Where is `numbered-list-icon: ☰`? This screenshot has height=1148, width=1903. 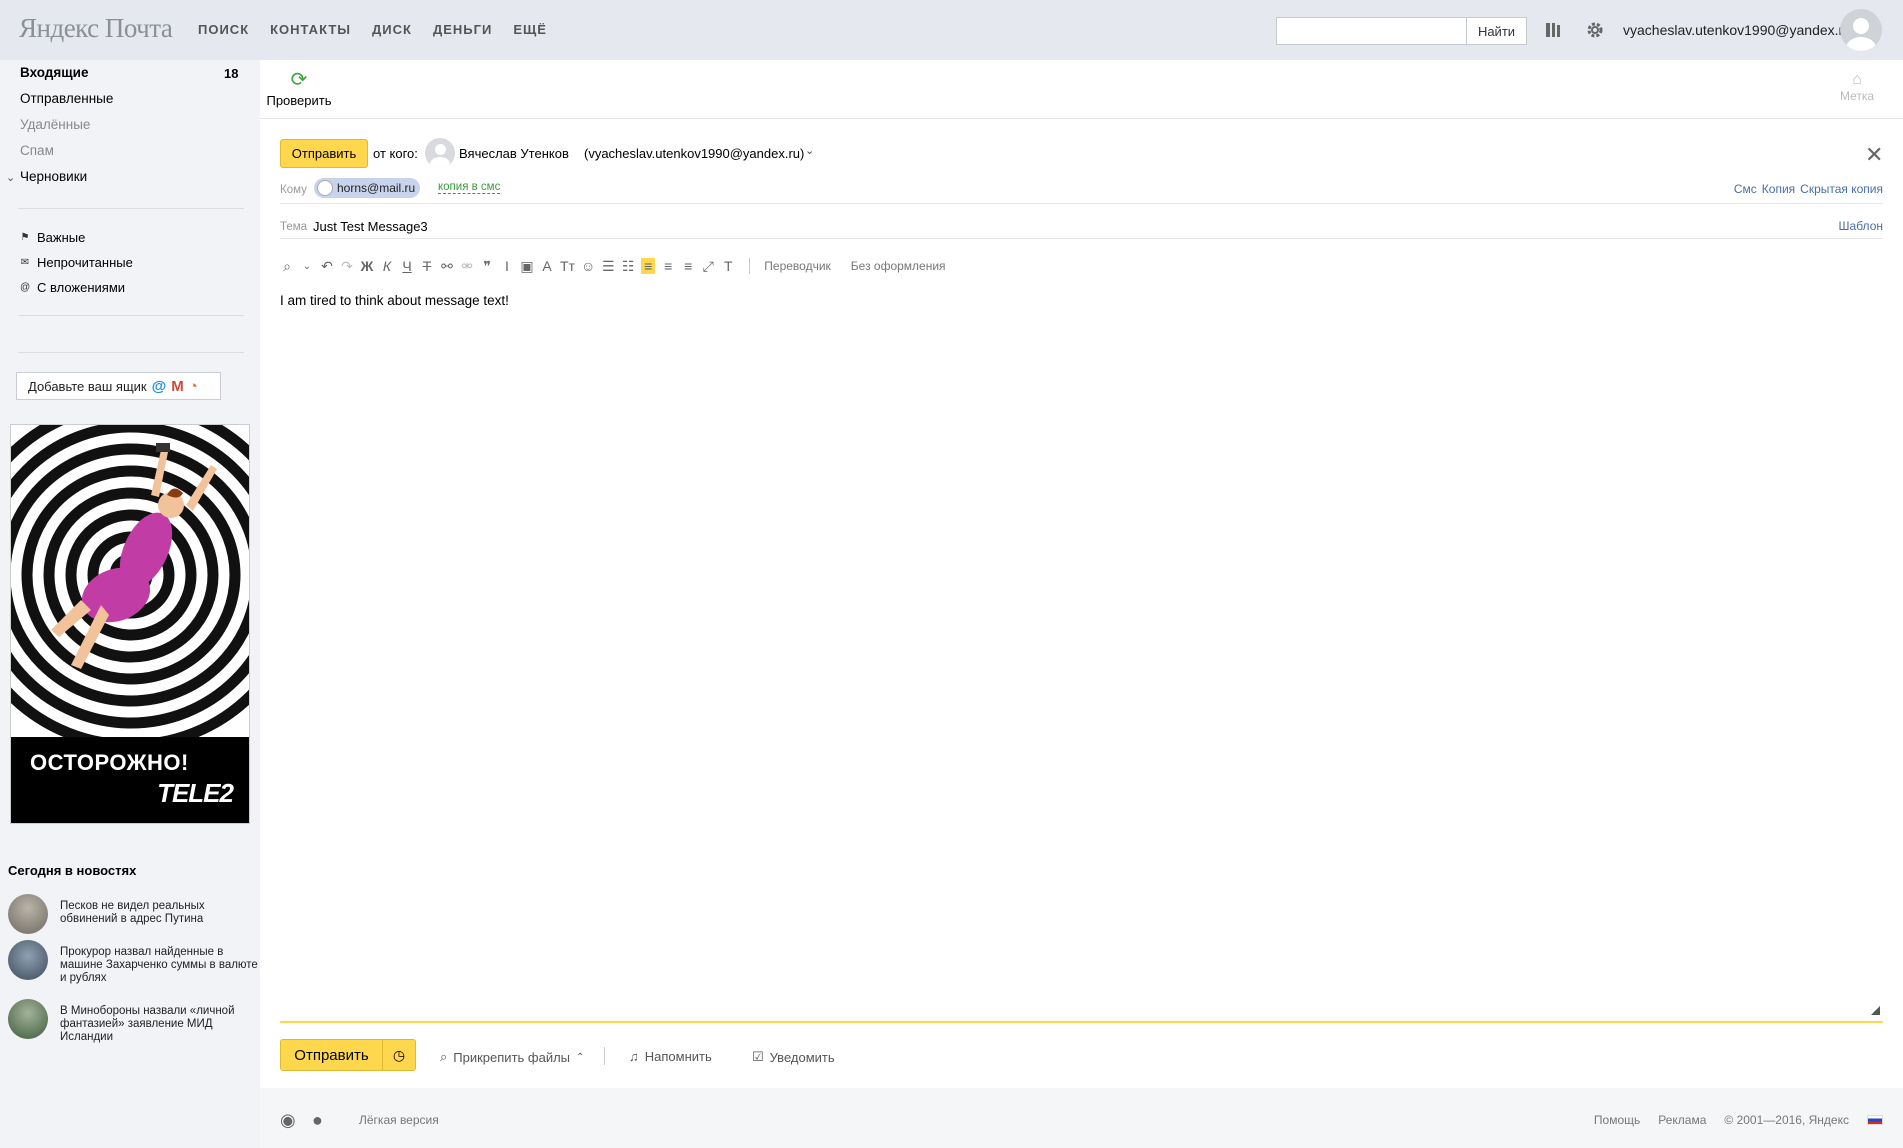
numbered-list-icon: ☰ is located at coordinates (608, 266).